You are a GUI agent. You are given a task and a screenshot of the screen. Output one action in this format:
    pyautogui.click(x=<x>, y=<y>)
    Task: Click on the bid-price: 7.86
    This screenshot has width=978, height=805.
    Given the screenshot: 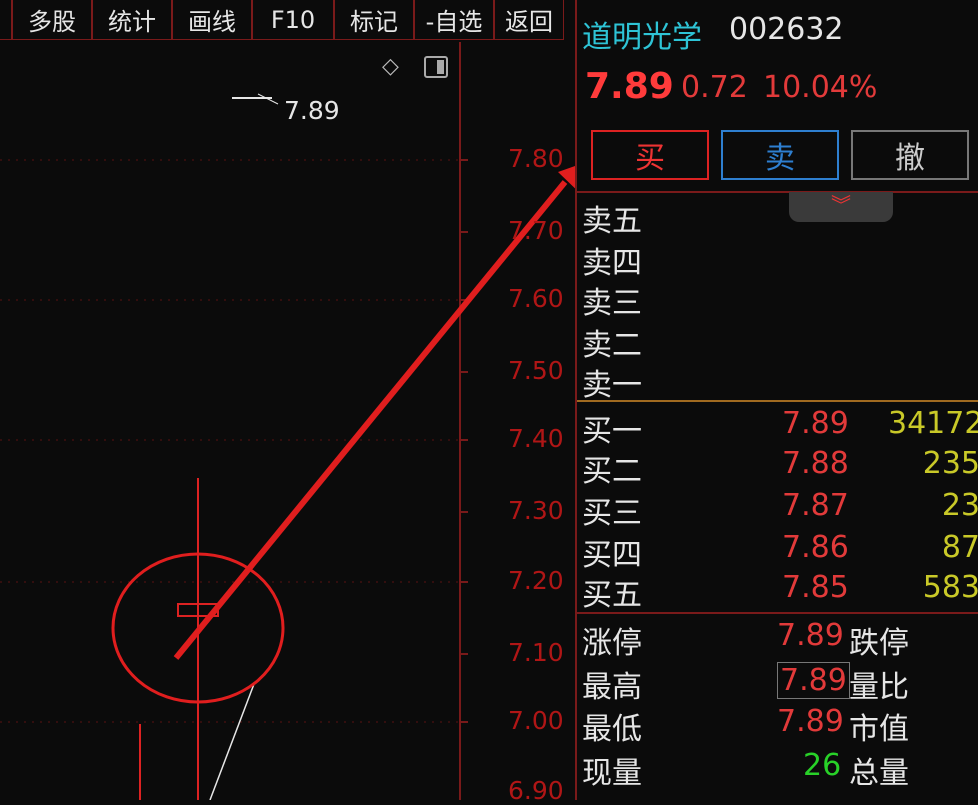 What is the action you would take?
    pyautogui.click(x=815, y=547)
    